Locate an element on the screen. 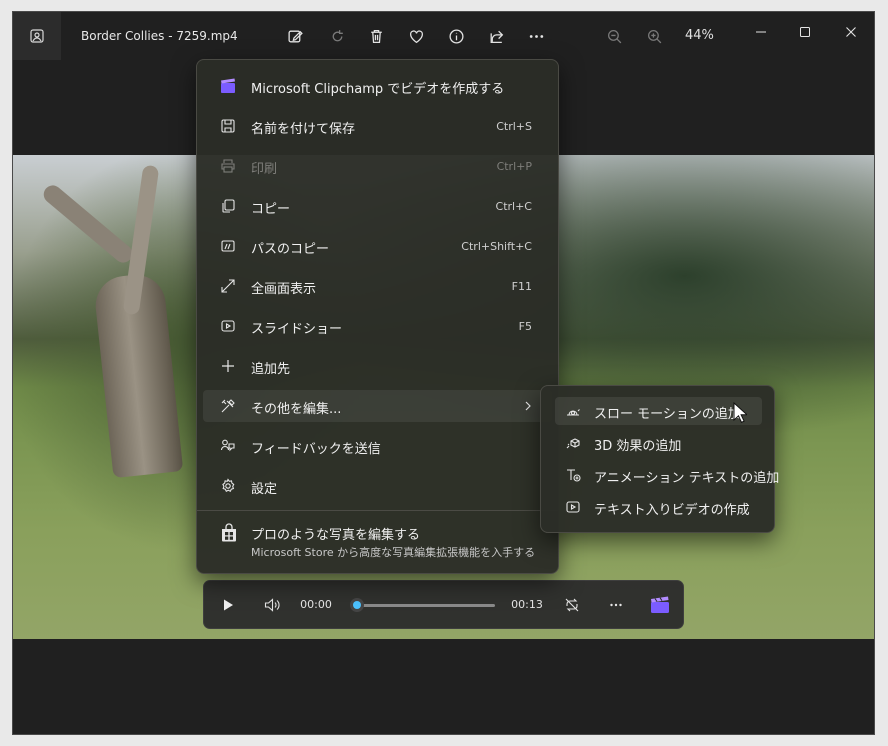 This screenshot has height=746, width=888. close-button is located at coordinates (851, 32).